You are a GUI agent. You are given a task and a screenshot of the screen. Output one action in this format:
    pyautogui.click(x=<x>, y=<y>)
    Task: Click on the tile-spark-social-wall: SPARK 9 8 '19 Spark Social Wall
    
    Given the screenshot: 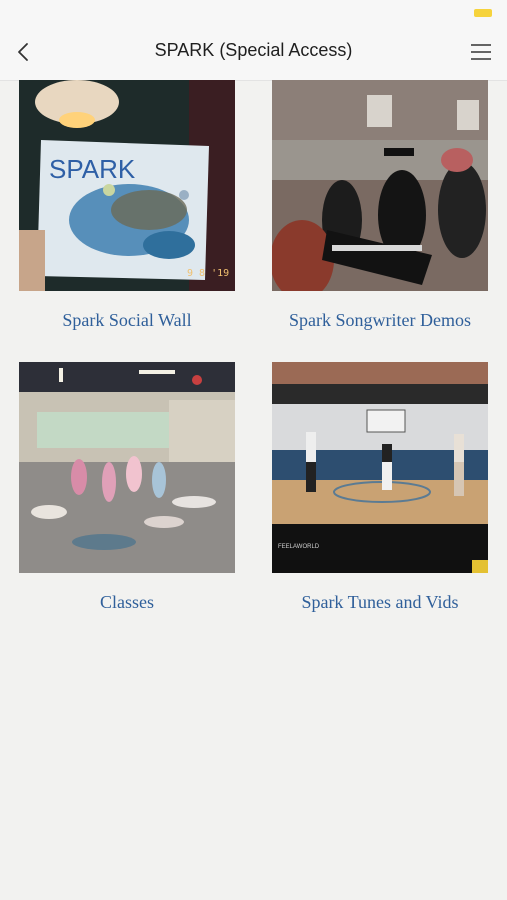 What is the action you would take?
    pyautogui.click(x=127, y=205)
    